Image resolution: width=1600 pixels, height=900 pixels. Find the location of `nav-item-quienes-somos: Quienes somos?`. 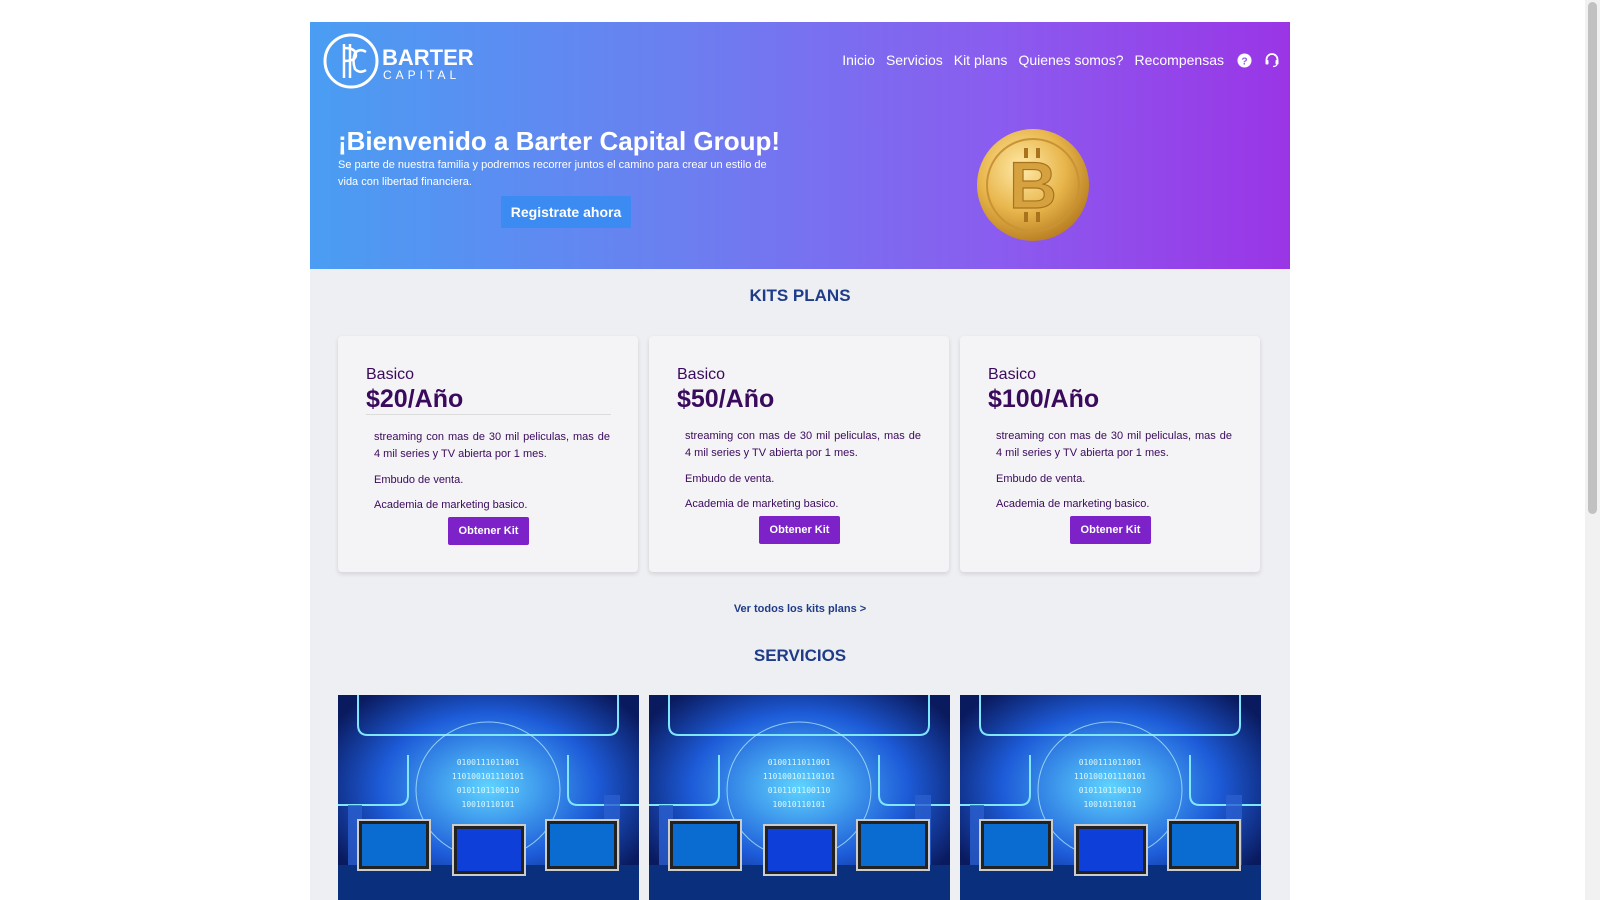

nav-item-quienes-somos: Quienes somos? is located at coordinates (1070, 60).